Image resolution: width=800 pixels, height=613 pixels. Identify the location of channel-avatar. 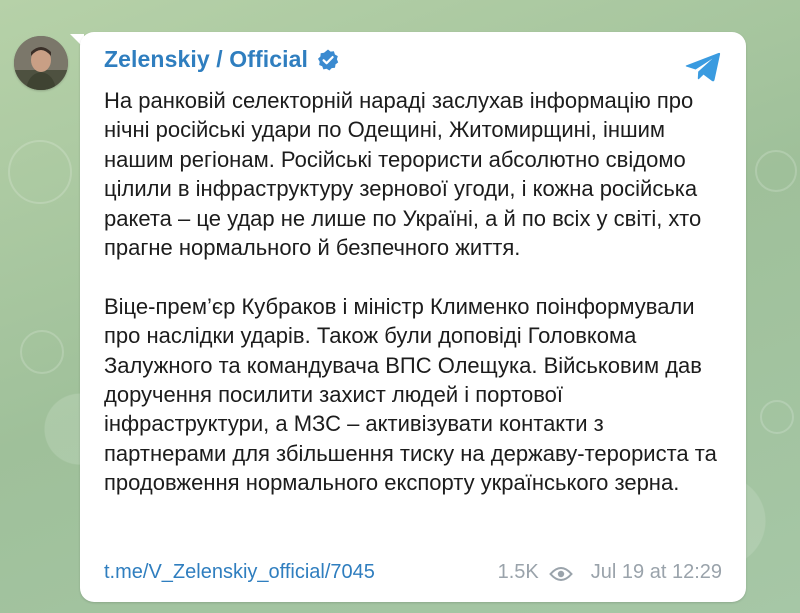
(41, 63).